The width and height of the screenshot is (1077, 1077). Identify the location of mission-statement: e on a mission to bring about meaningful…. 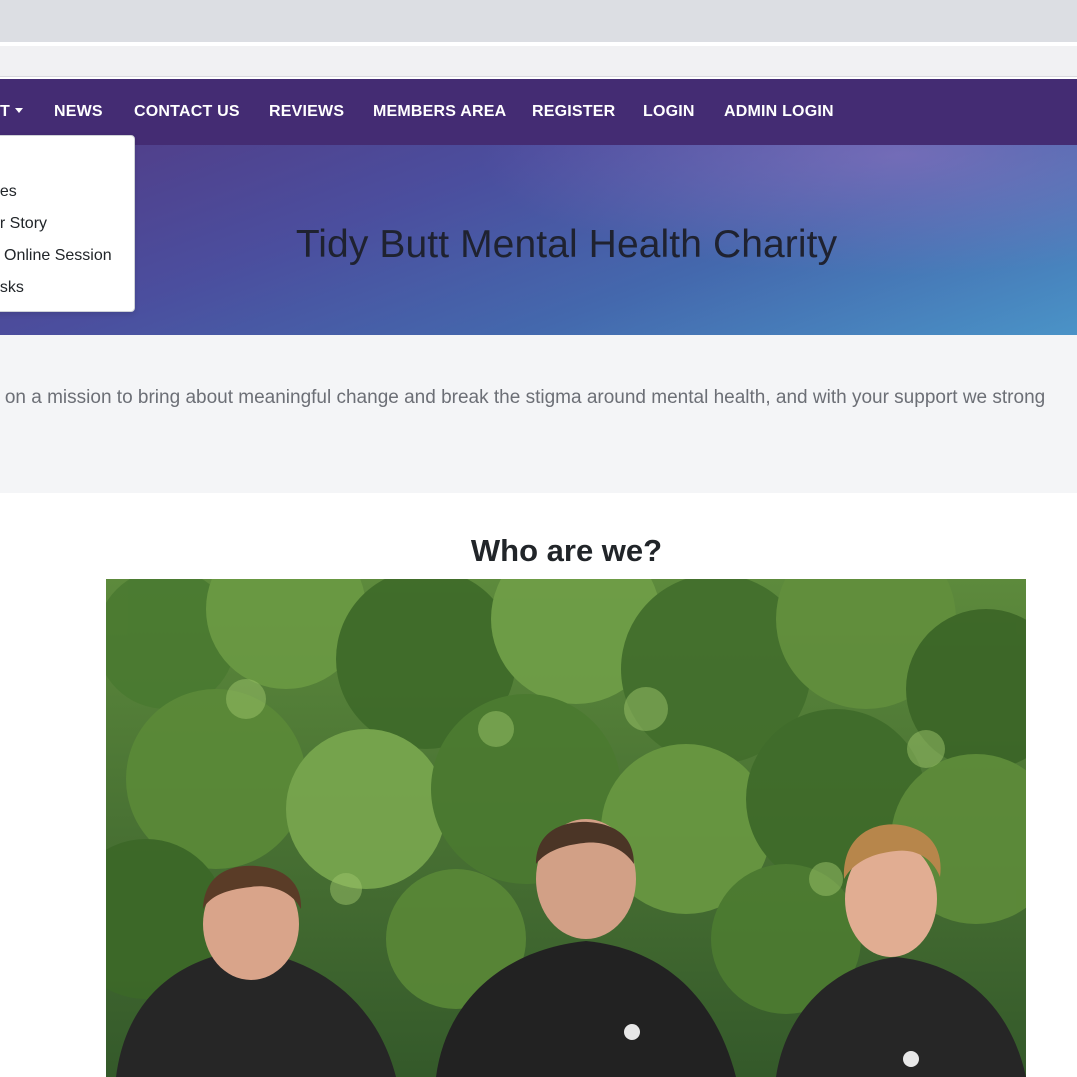
(523, 397).